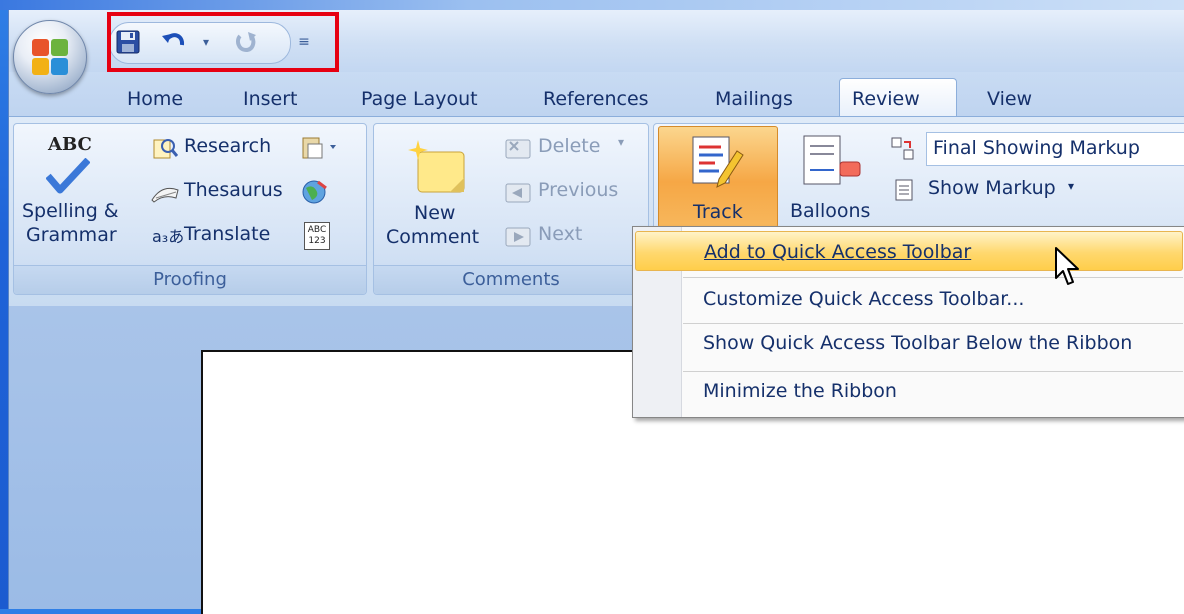  Describe the element at coordinates (800, 391) in the screenshot. I see `menu-item-minimize-ribbon-label: Minimize the Ribbon` at that location.